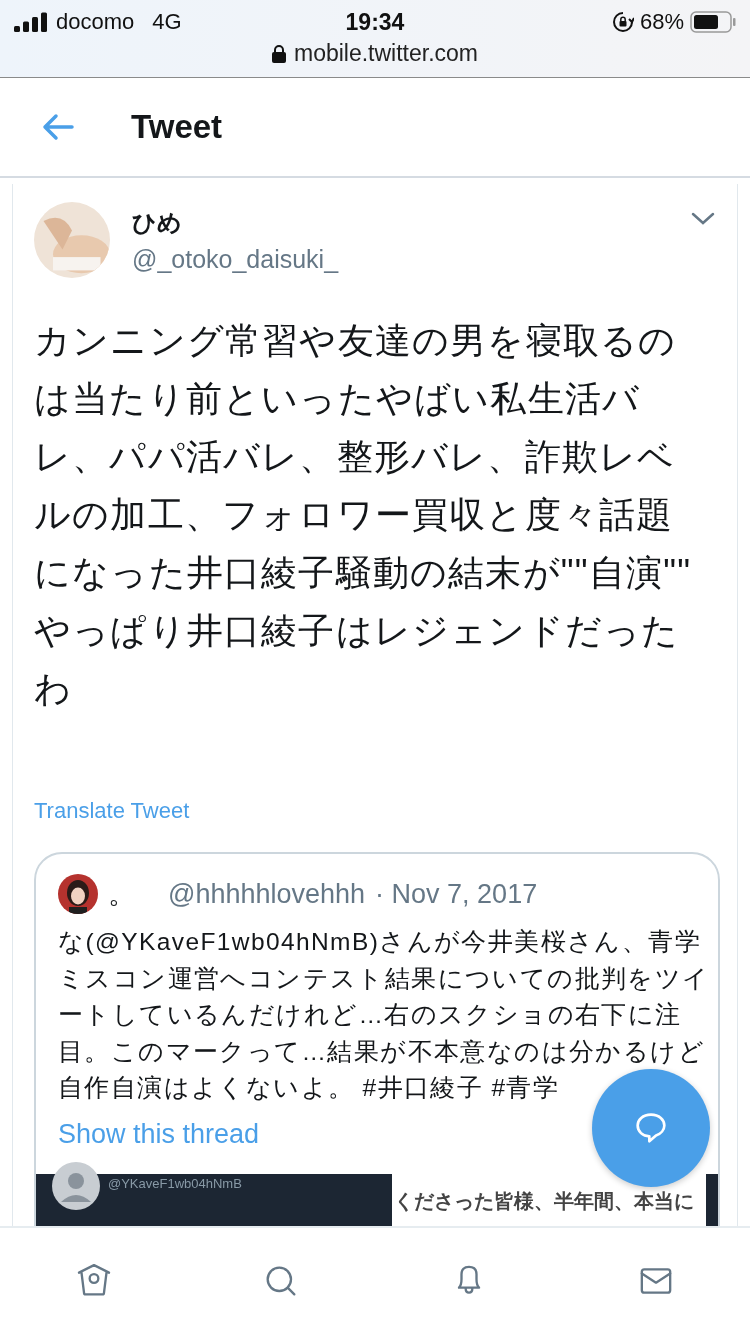 This screenshot has height=1334, width=750. I want to click on network-type: 4G, so click(167, 22).